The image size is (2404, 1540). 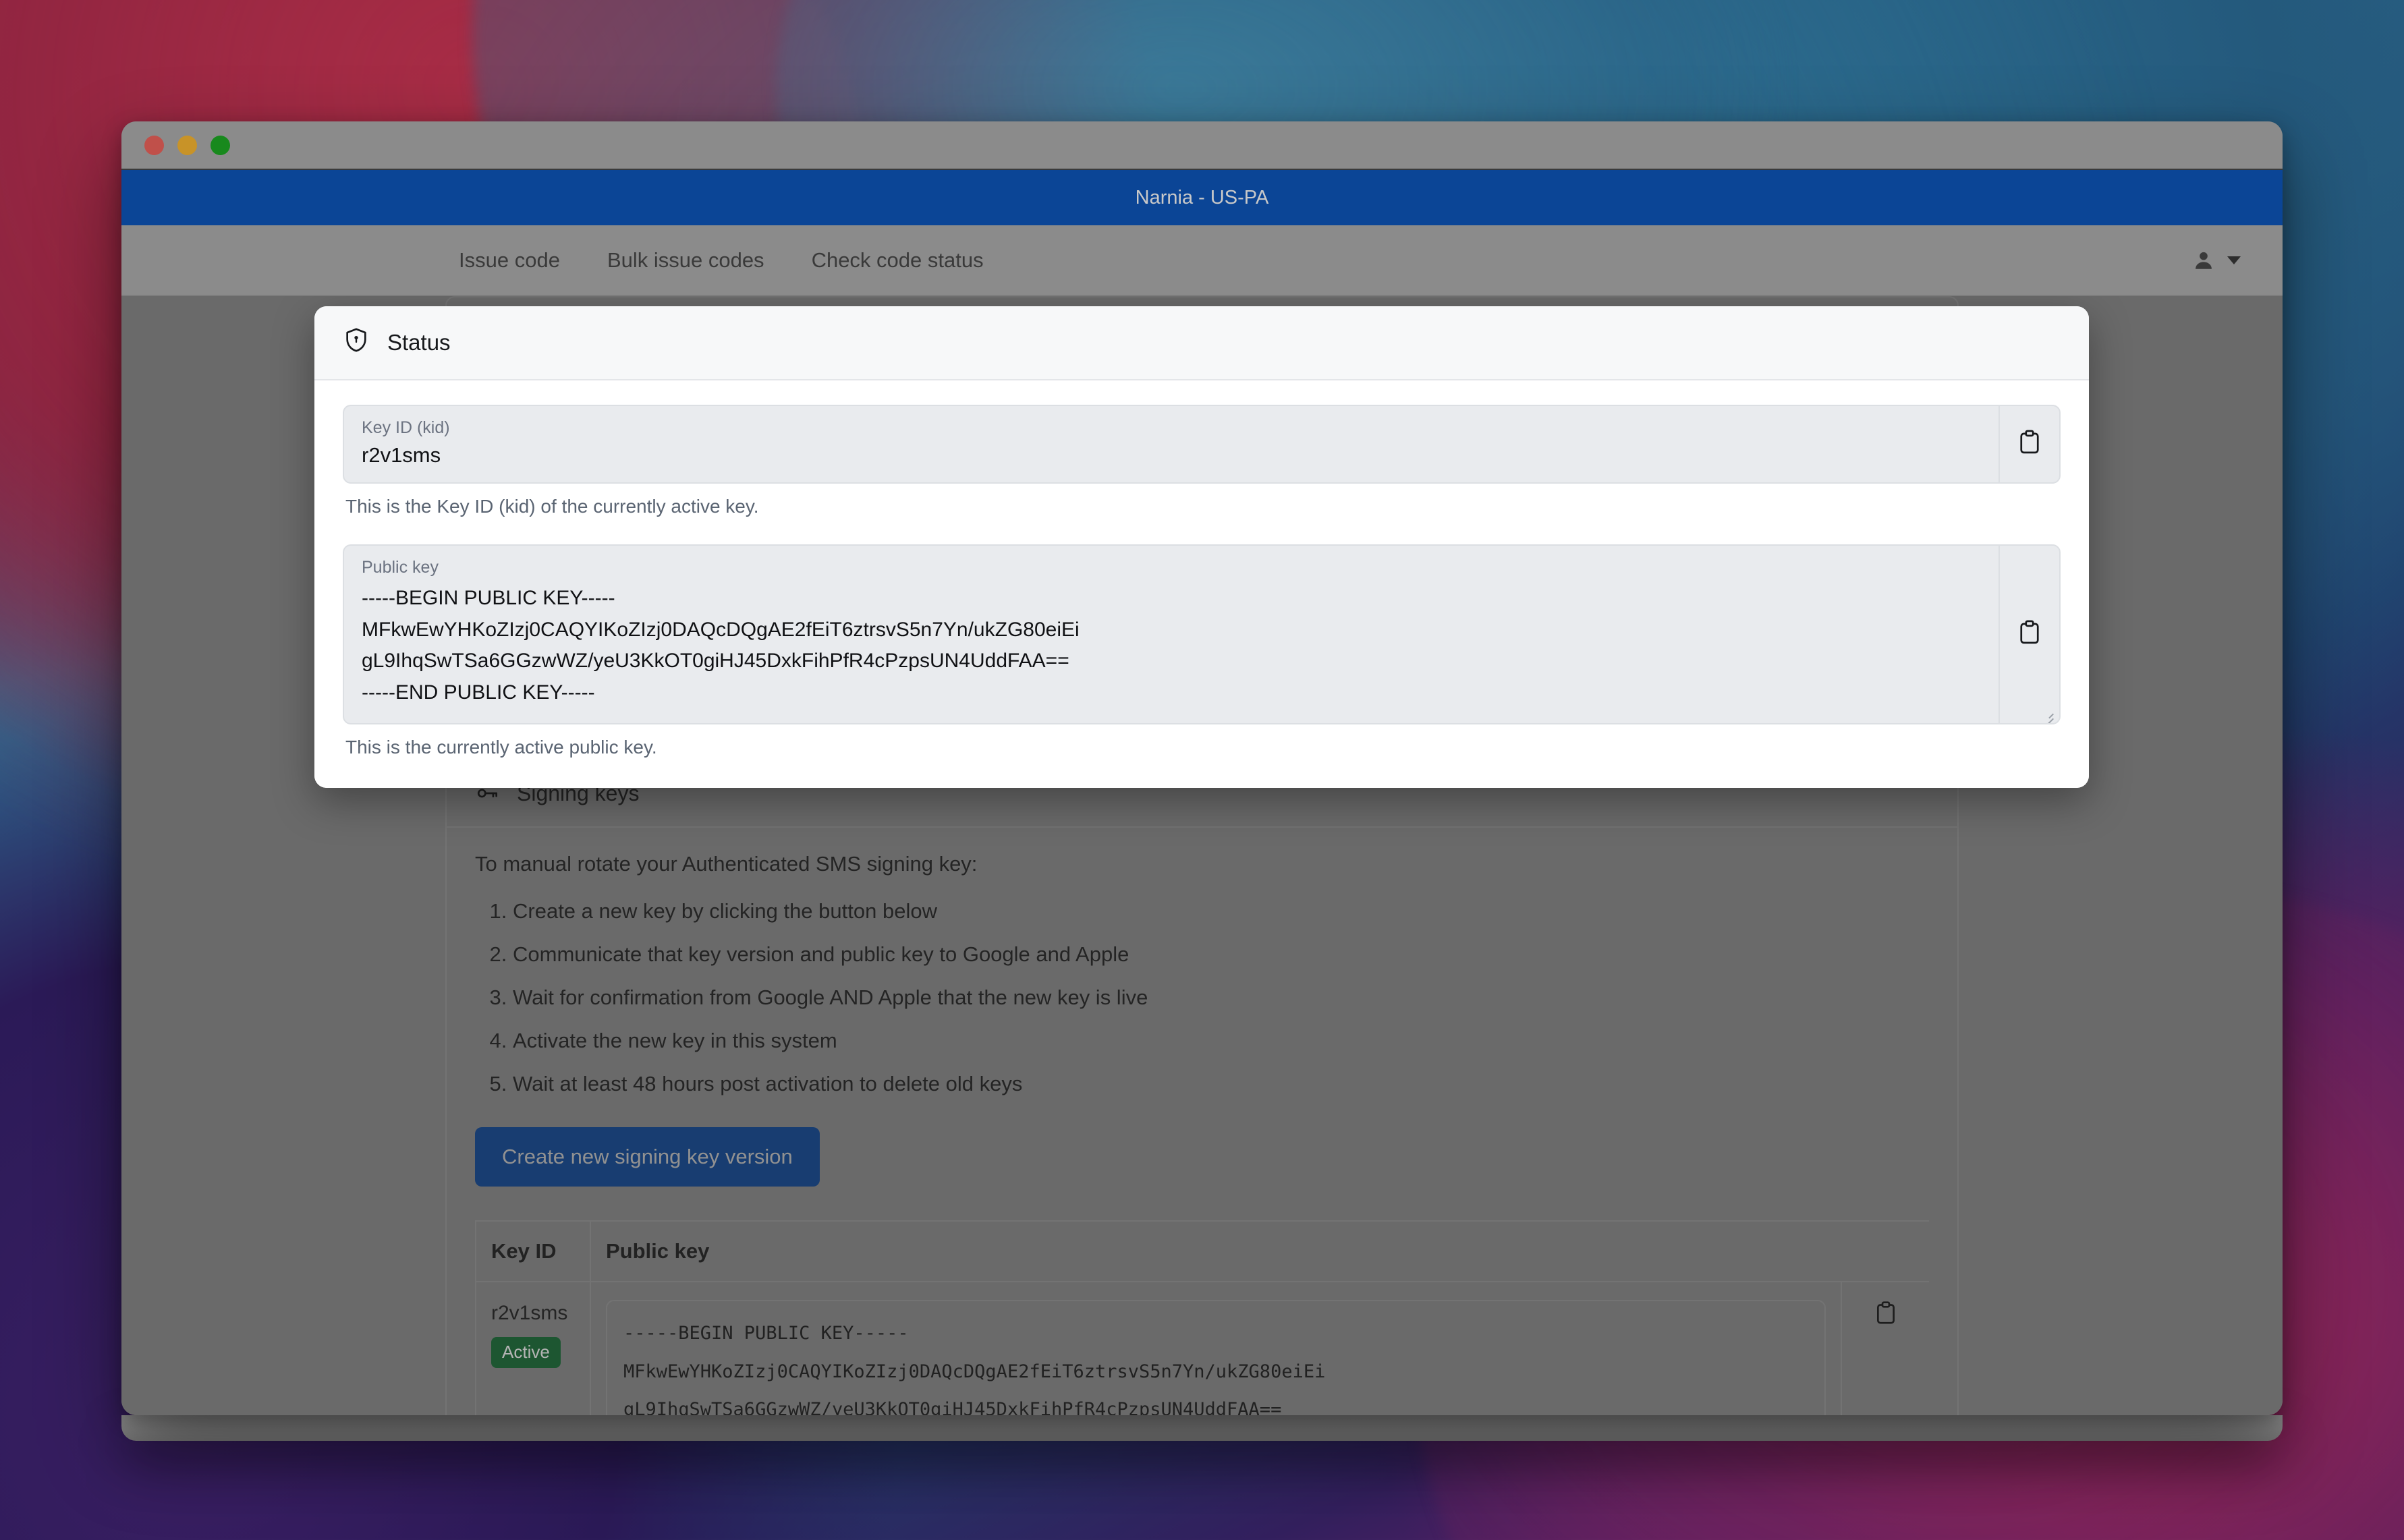 What do you see at coordinates (1171, 444) in the screenshot?
I see `key-id-input: Key ID (kid) r2v1sms` at bounding box center [1171, 444].